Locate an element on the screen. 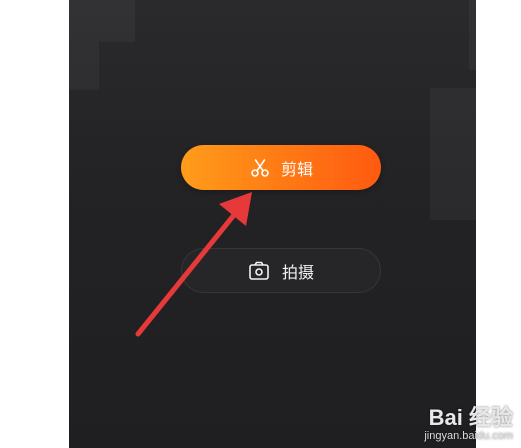  watermark-url: jingyan.baidu.com is located at coordinates (468, 436).